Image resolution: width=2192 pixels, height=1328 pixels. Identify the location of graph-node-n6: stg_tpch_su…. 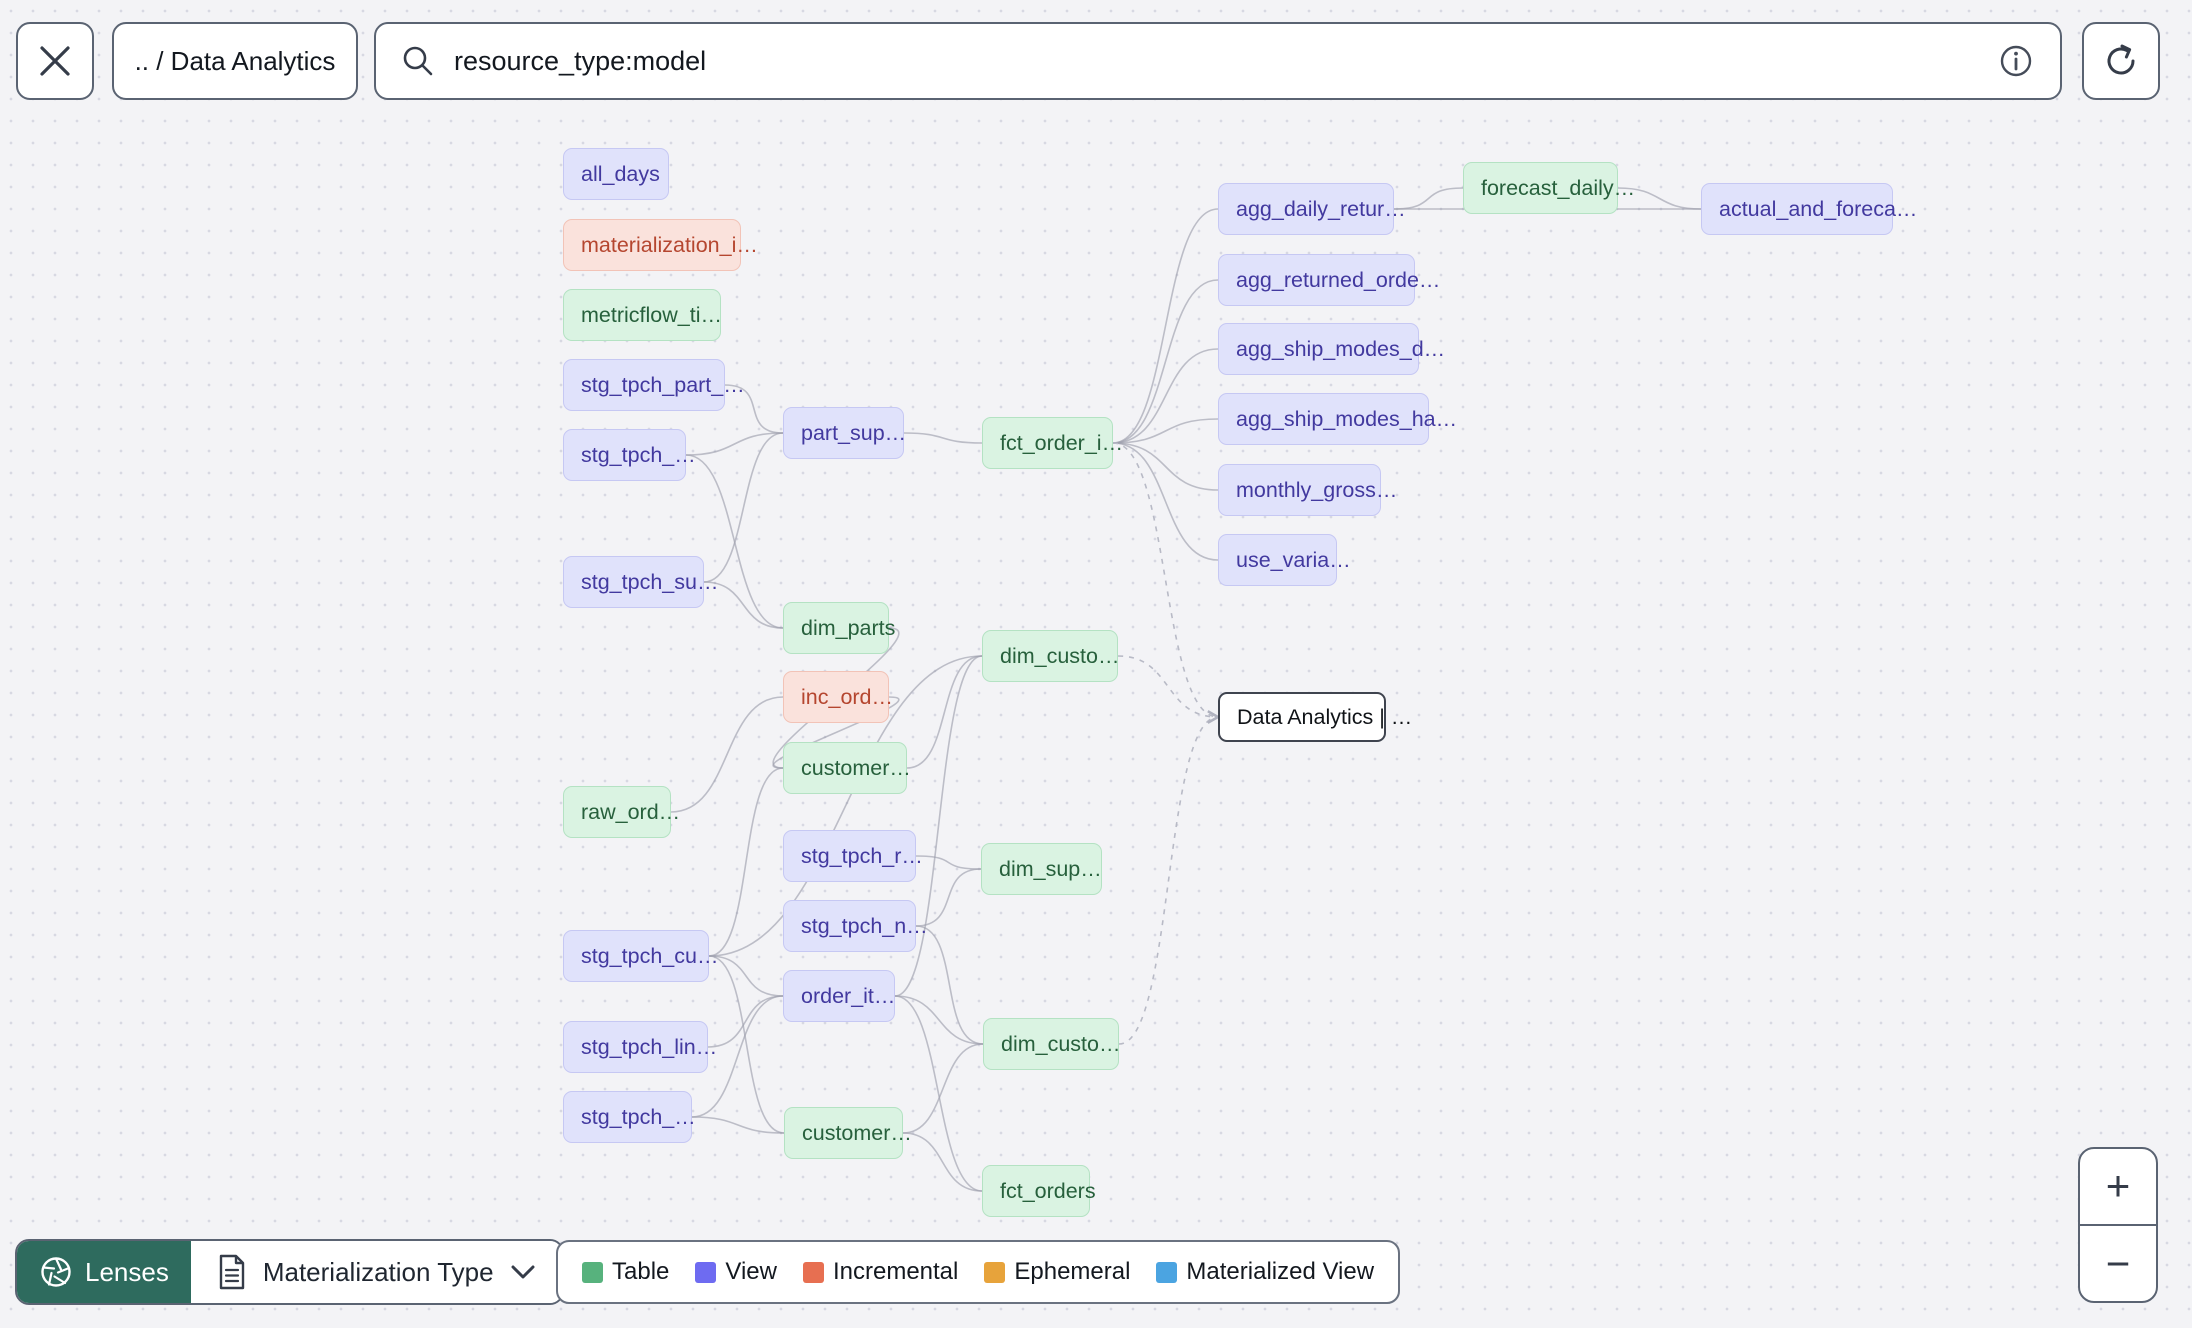
(640, 582).